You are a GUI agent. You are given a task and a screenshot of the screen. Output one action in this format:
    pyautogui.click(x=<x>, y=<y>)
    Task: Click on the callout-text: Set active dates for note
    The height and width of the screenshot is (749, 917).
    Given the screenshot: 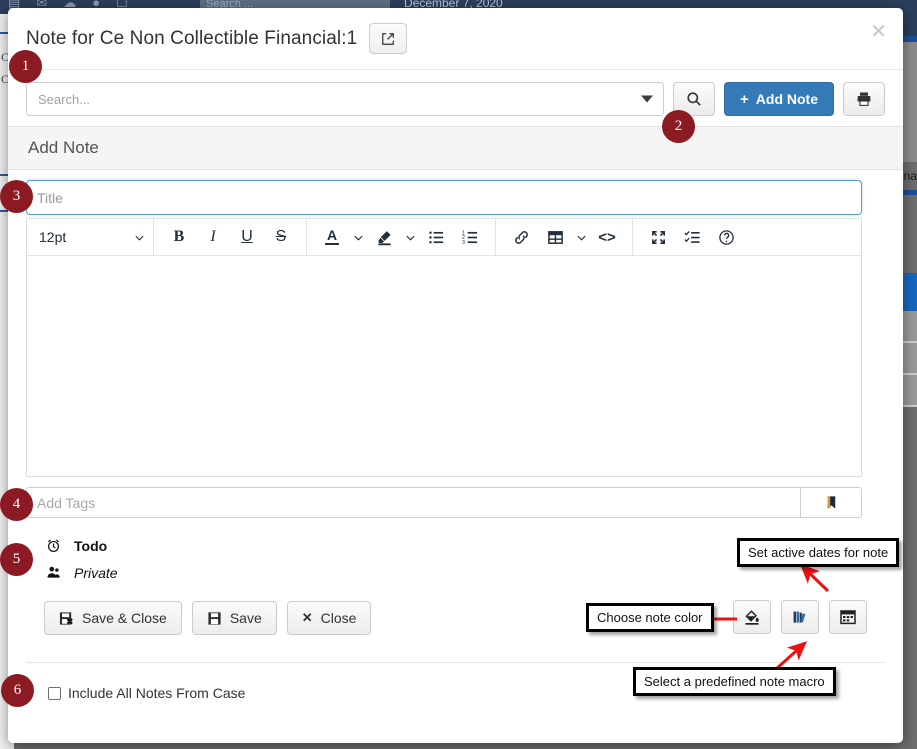 What is the action you would take?
    pyautogui.click(x=818, y=552)
    